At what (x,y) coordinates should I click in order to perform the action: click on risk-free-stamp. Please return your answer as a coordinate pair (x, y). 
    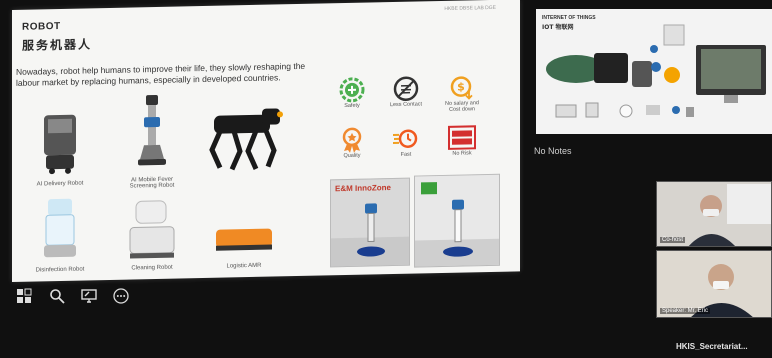
    Looking at the image, I should click on (462, 137).